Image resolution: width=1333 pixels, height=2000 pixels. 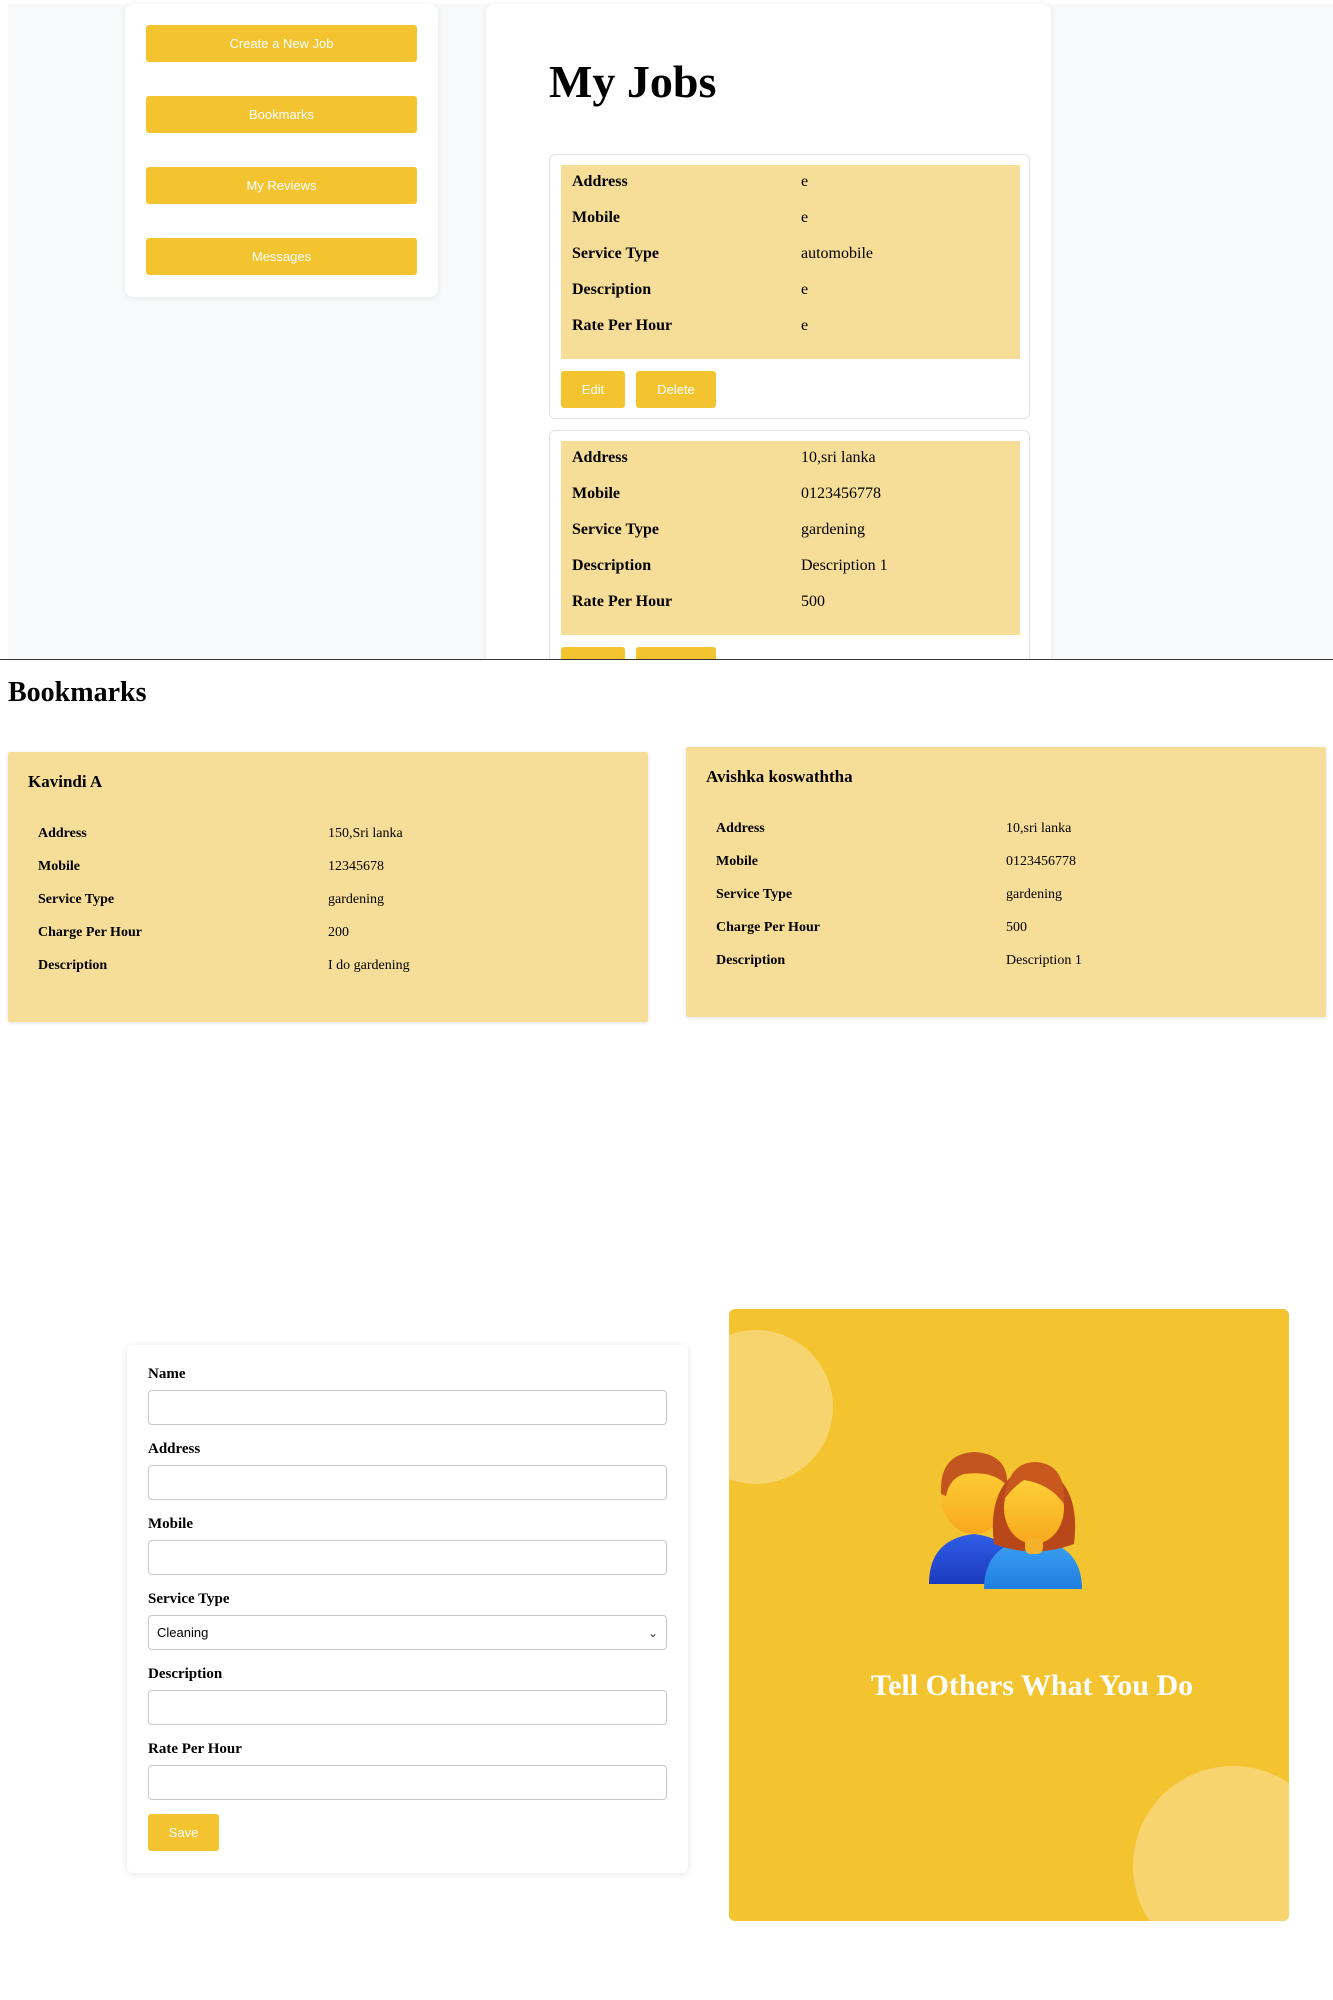 I want to click on field-value: 12345678, so click(x=356, y=866).